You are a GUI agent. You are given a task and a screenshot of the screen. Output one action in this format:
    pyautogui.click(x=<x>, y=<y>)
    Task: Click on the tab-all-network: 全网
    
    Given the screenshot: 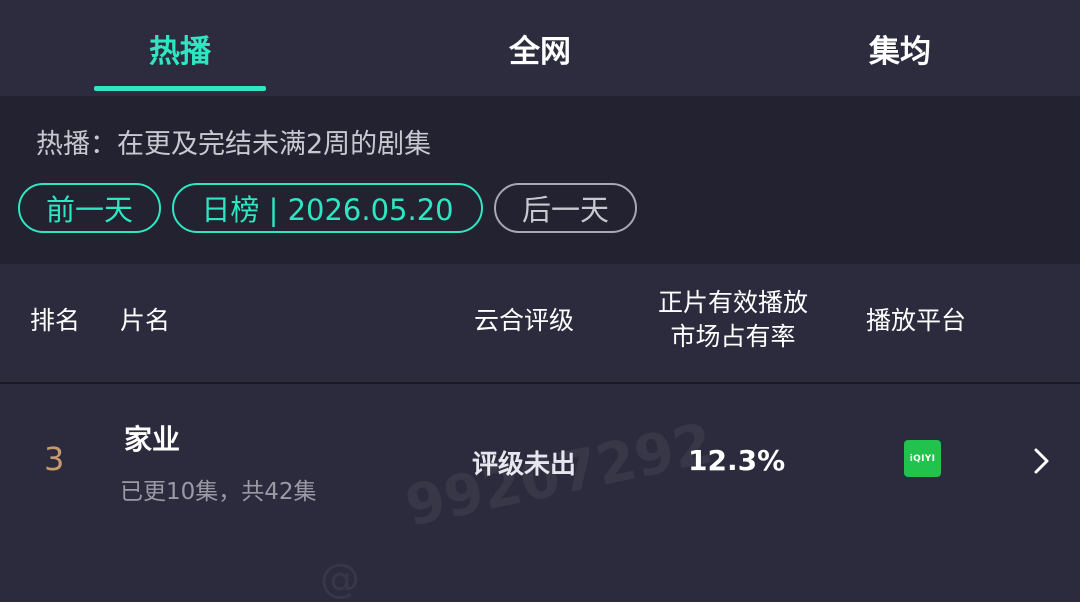 What is the action you would take?
    pyautogui.click(x=540, y=48)
    